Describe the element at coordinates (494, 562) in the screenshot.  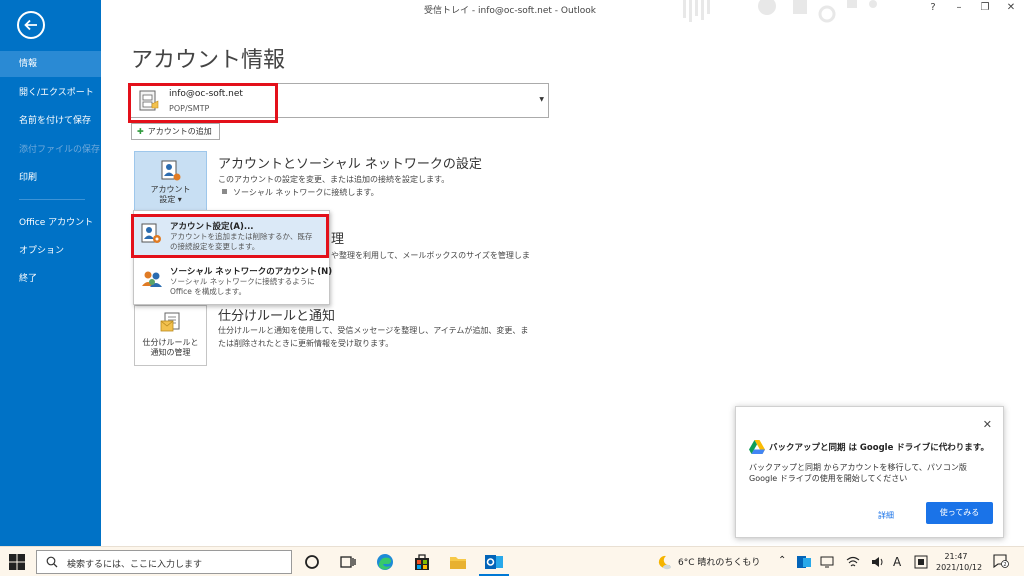
I see `outlook-icon` at that location.